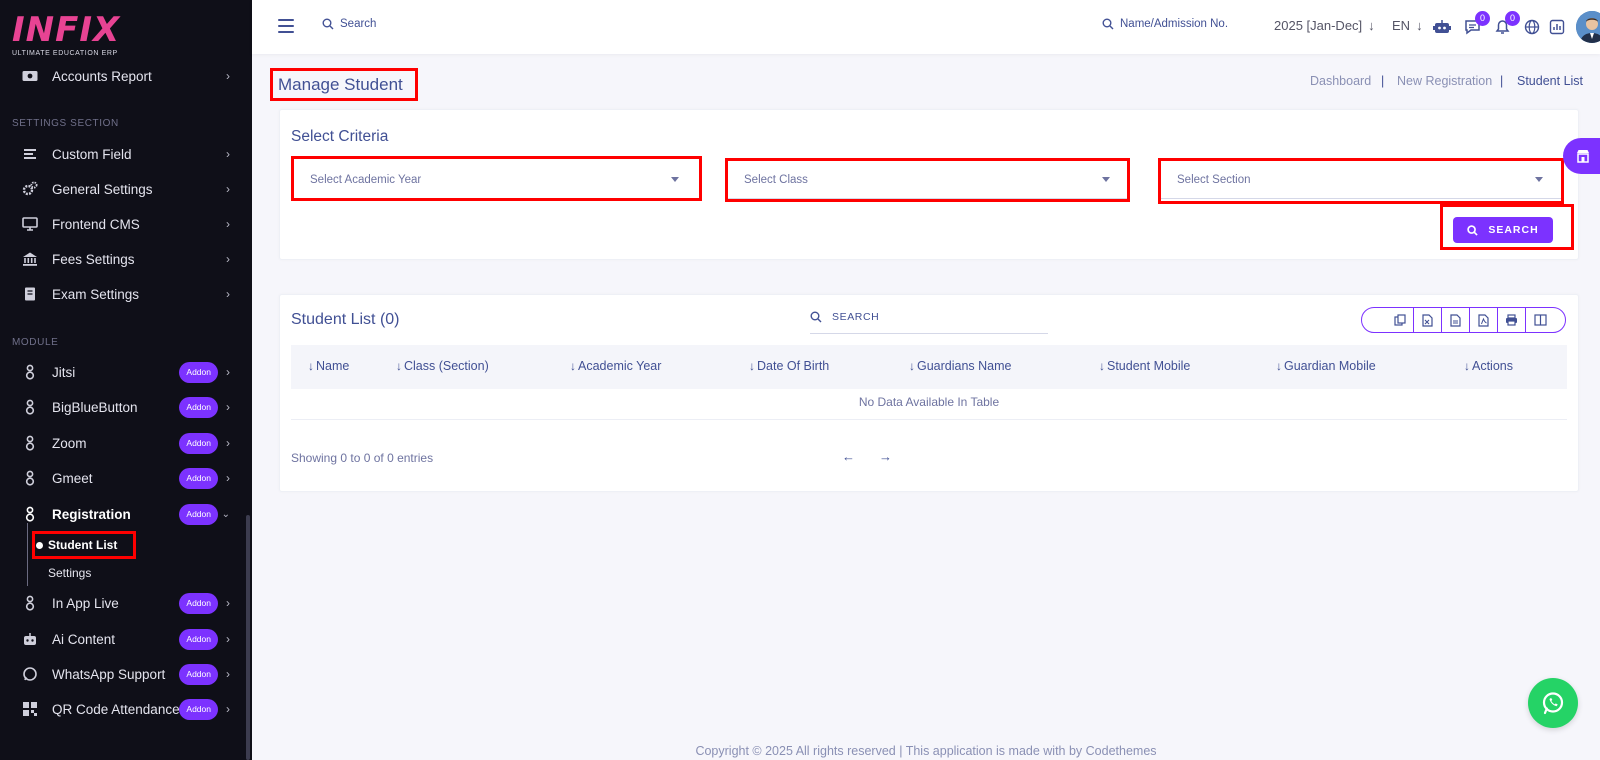 The image size is (1600, 760). I want to click on sidebar-item-whatsapp-support: WhatsApp Support Addon ›, so click(126, 674).